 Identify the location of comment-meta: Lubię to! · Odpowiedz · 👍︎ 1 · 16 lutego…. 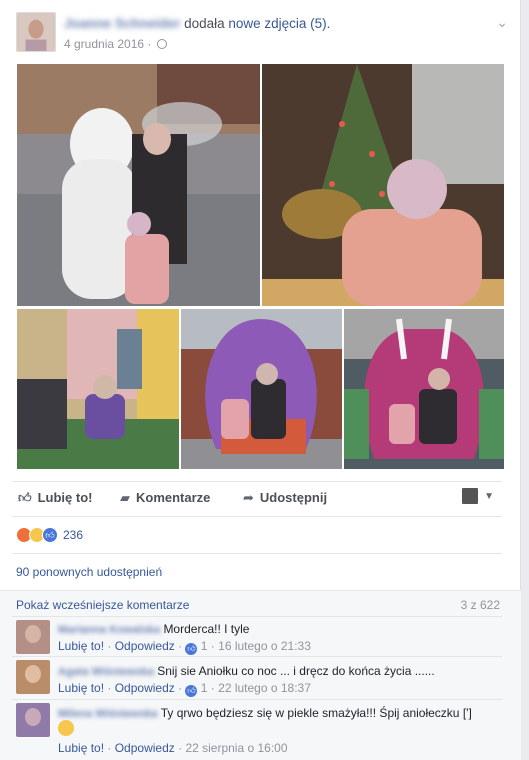
(184, 647).